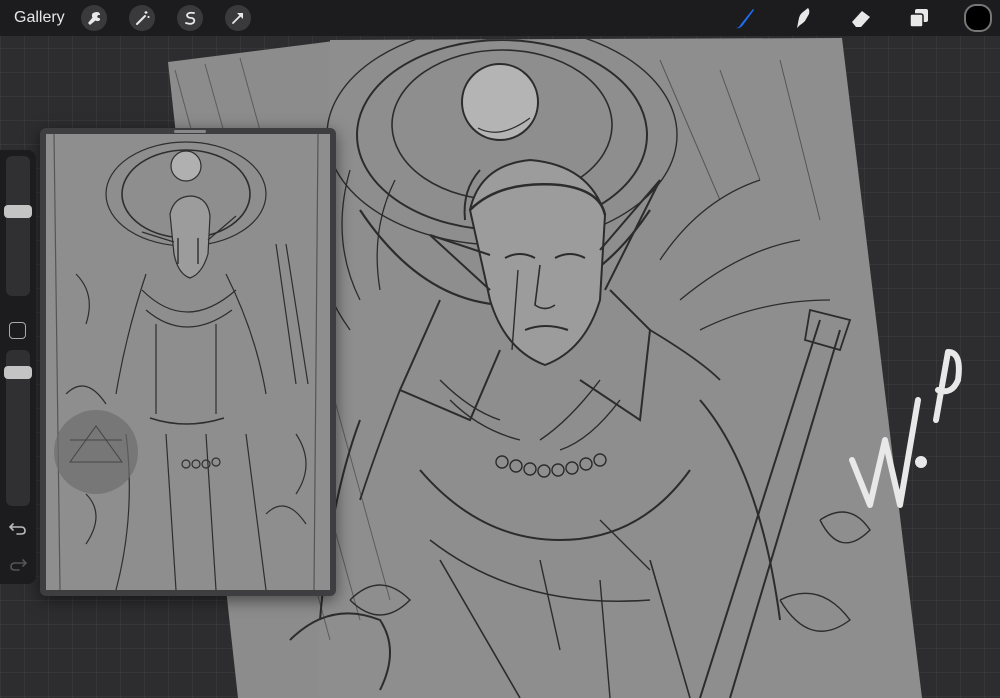 The width and height of the screenshot is (1000, 698). Describe the element at coordinates (978, 18) in the screenshot. I see `color-picker-swatch` at that location.